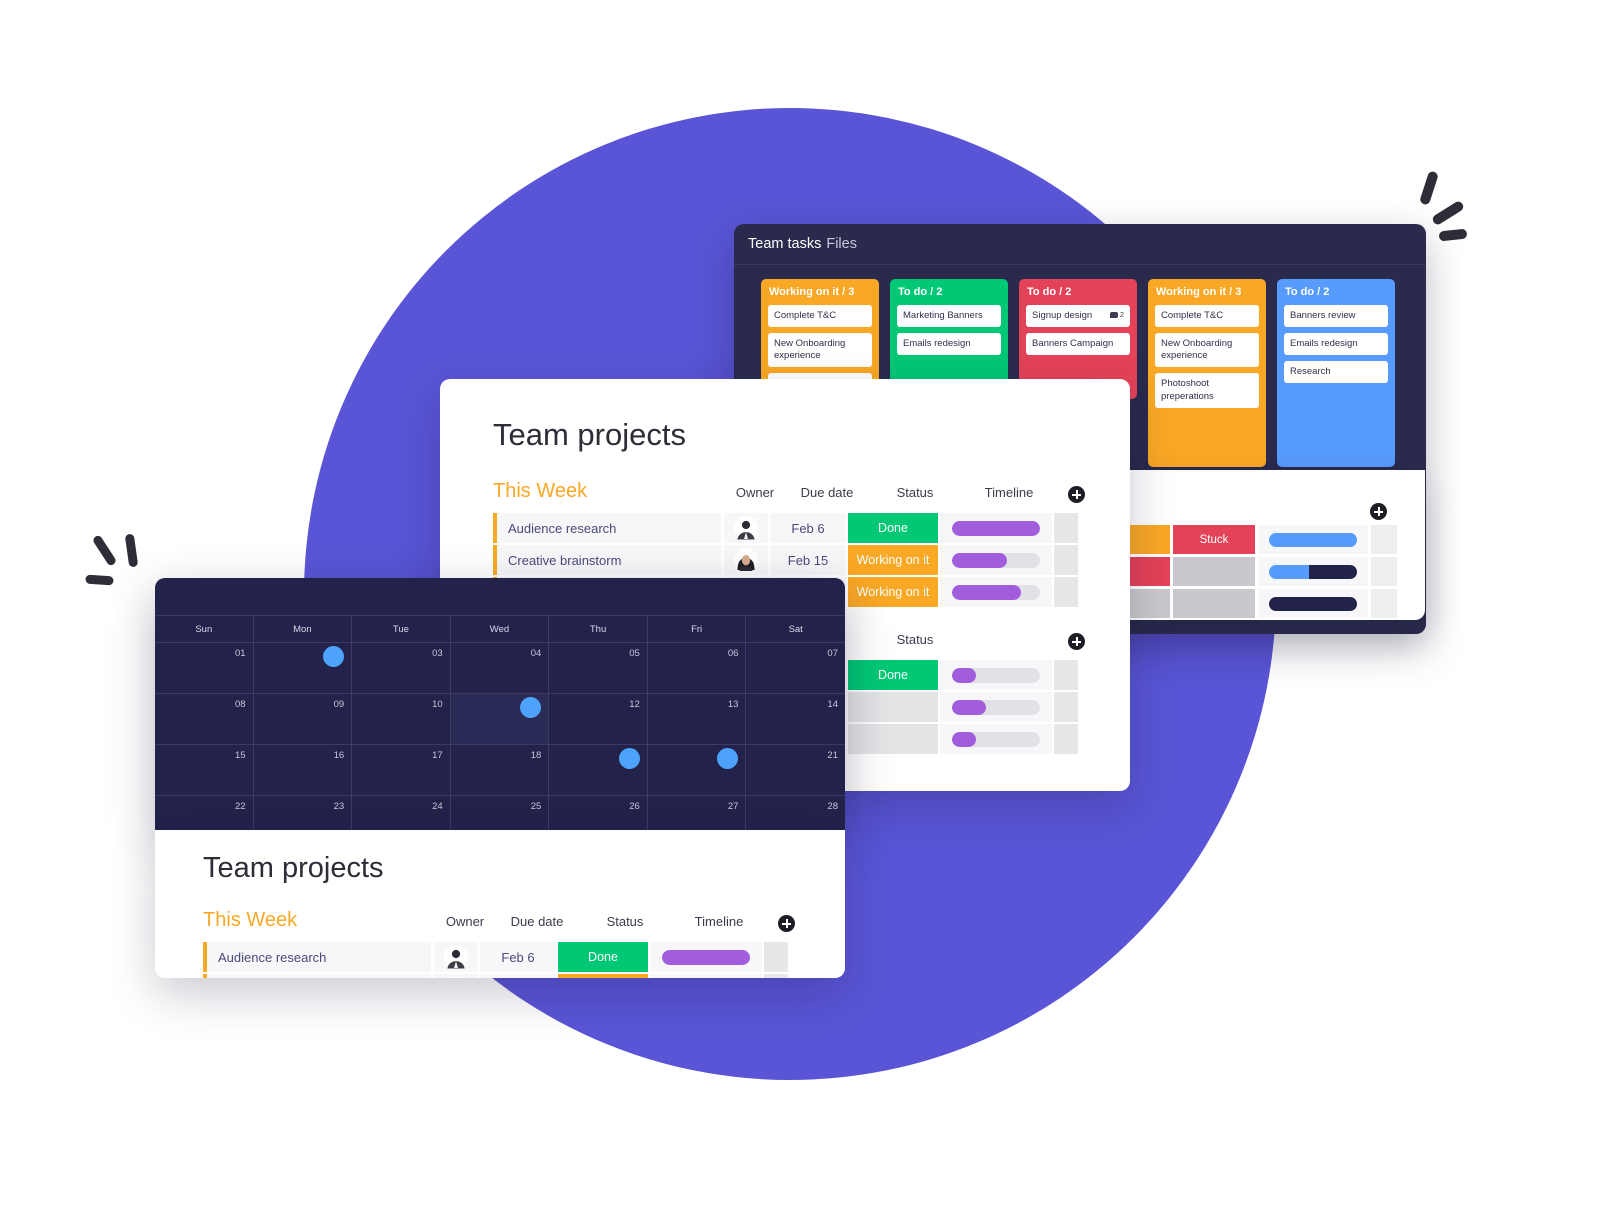 This screenshot has height=1221, width=1600. What do you see at coordinates (401, 769) in the screenshot?
I see `calendar-cell: 17` at bounding box center [401, 769].